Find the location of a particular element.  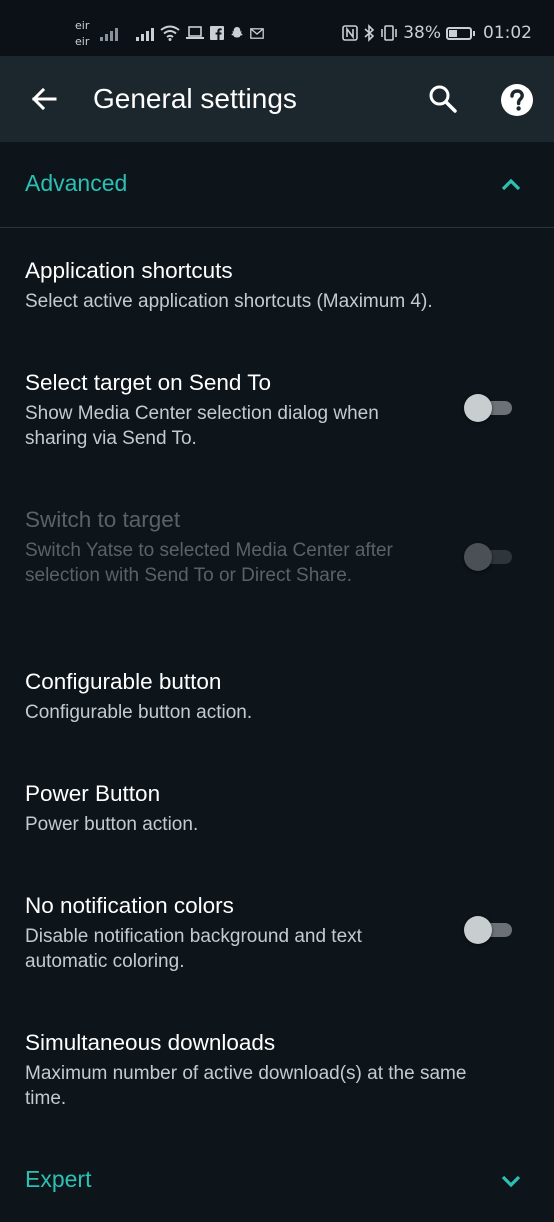

status-bar: eir eir 38% 01:02 is located at coordinates (277, 28).